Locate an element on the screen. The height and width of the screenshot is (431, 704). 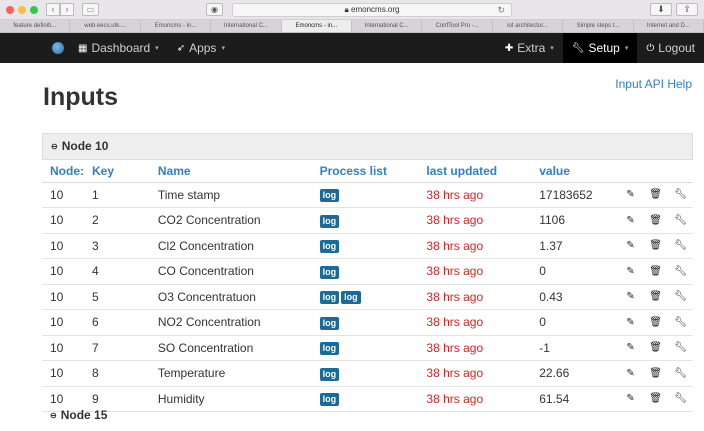
emoncms-logo-icon is located at coordinates (58, 48).